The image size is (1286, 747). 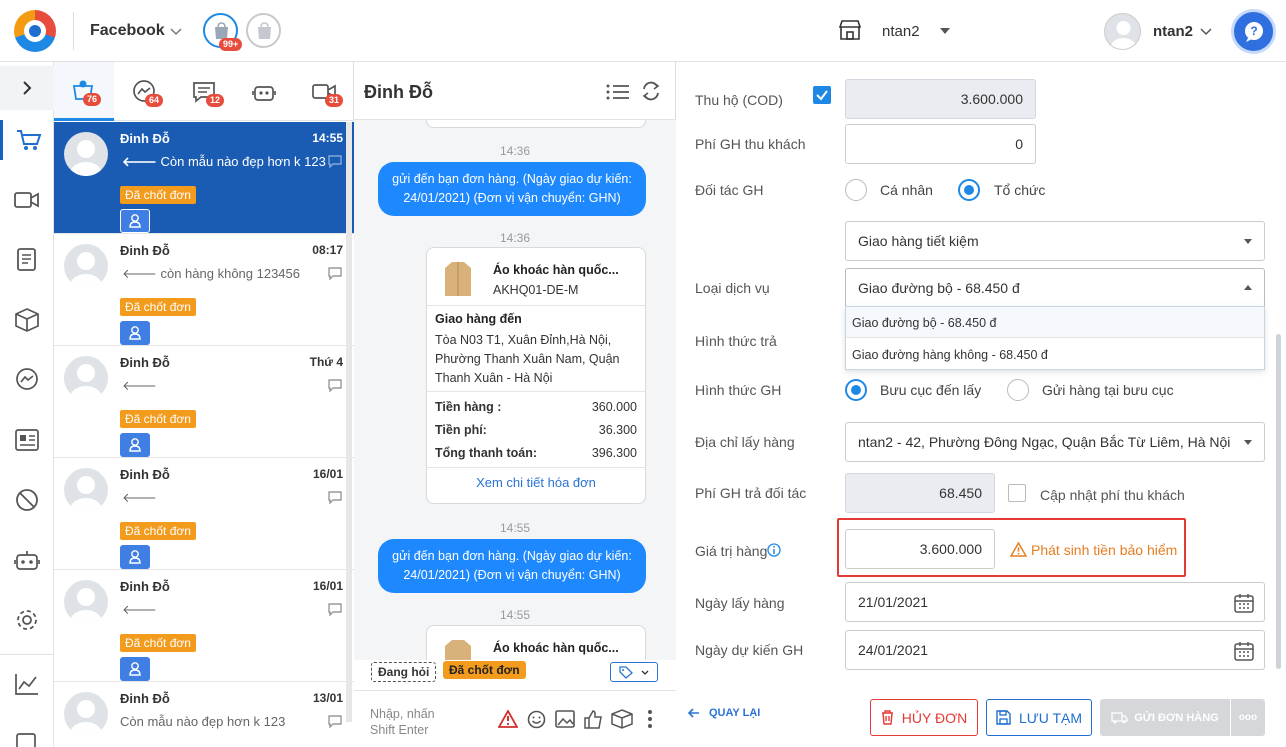 I want to click on method-label: Hình thức GH, so click(x=738, y=390).